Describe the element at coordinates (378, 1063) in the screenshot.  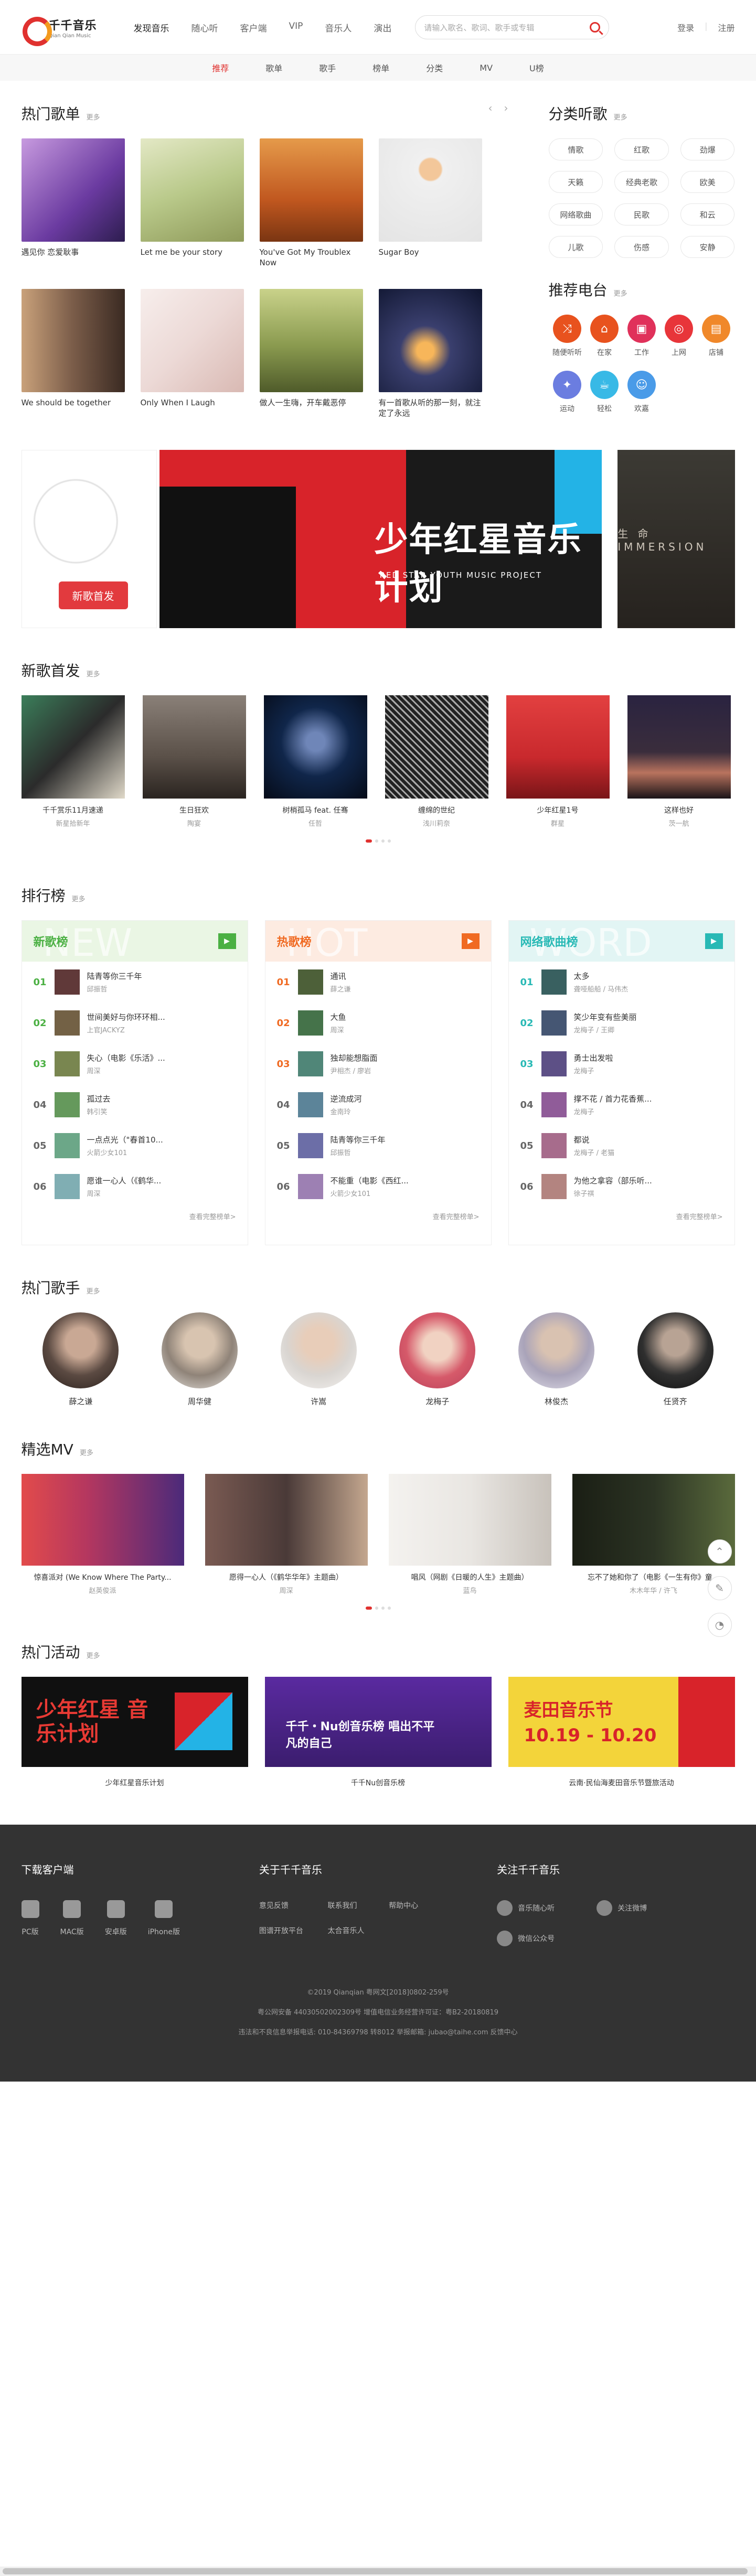
I see `ranking-row: 03 独却能想脂面 尹相杰 / 廖岩` at that location.